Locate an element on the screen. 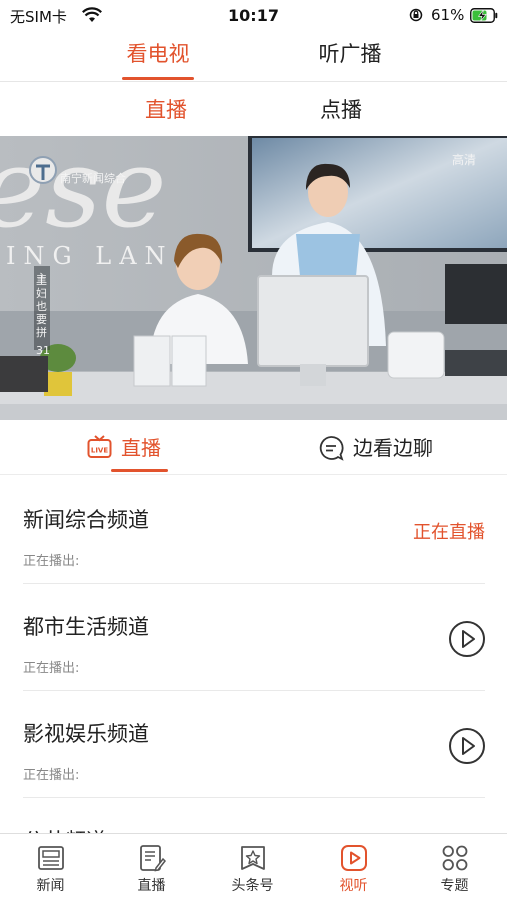 The image size is (507, 905). side-number: 31 is located at coordinates (43, 350).